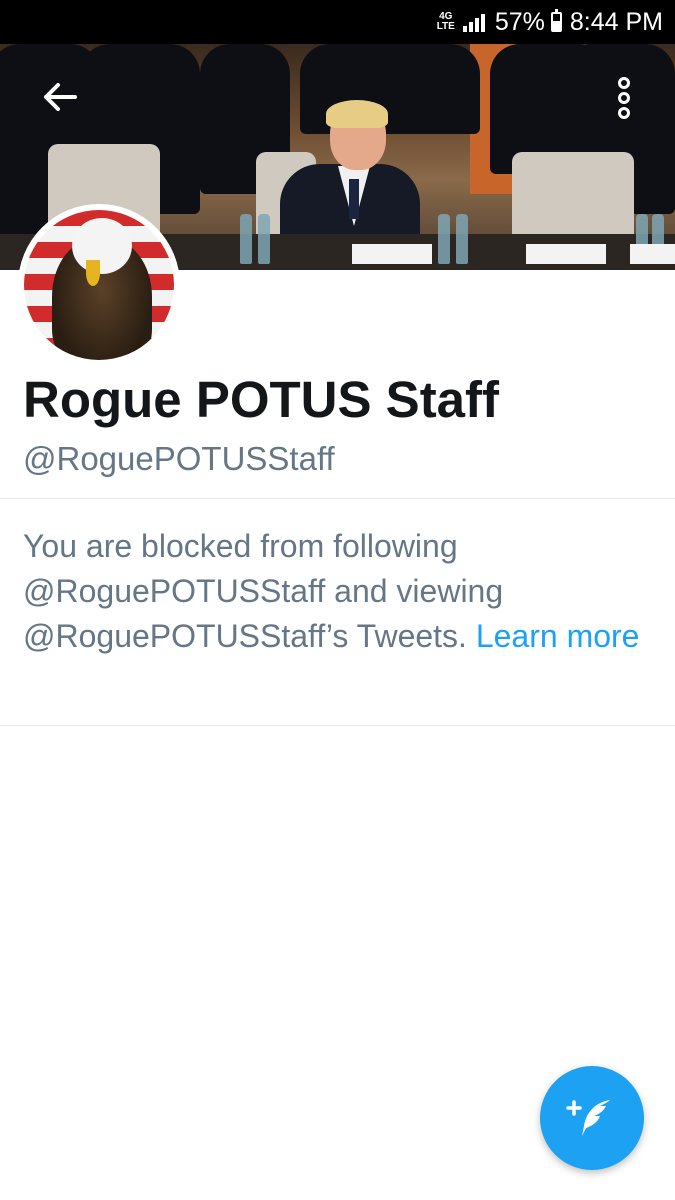 Image resolution: width=675 pixels, height=1200 pixels. I want to click on clock: 8:44 PM, so click(616, 21).